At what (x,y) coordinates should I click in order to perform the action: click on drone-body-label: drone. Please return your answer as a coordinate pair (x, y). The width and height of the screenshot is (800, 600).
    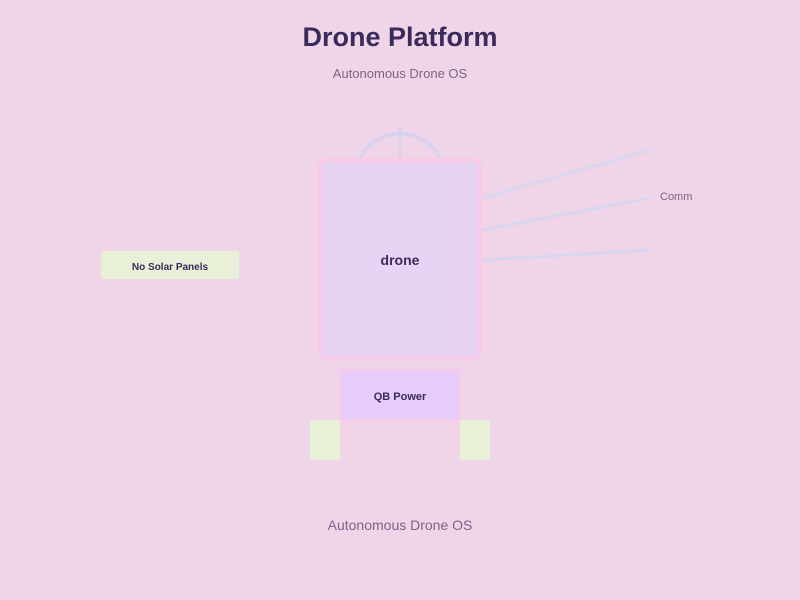
    Looking at the image, I should click on (400, 260).